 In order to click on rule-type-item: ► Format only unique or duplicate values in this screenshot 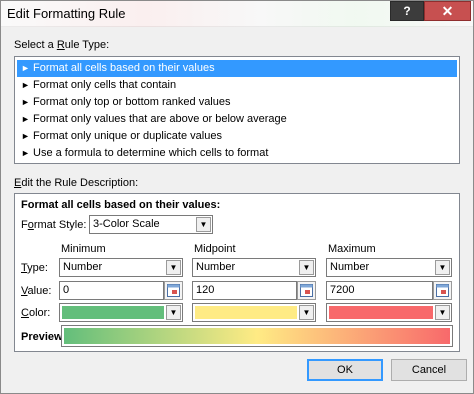, I will do `click(237, 136)`.